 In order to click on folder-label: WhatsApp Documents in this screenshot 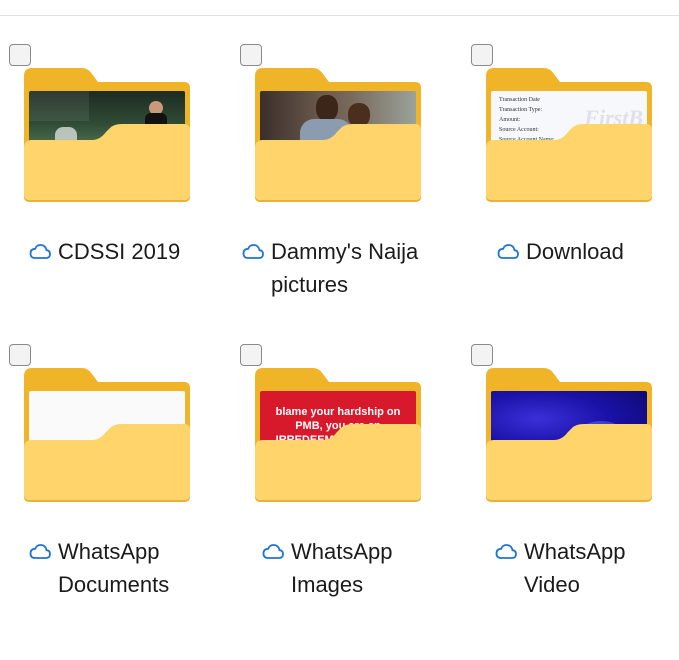, I will do `click(98, 568)`.